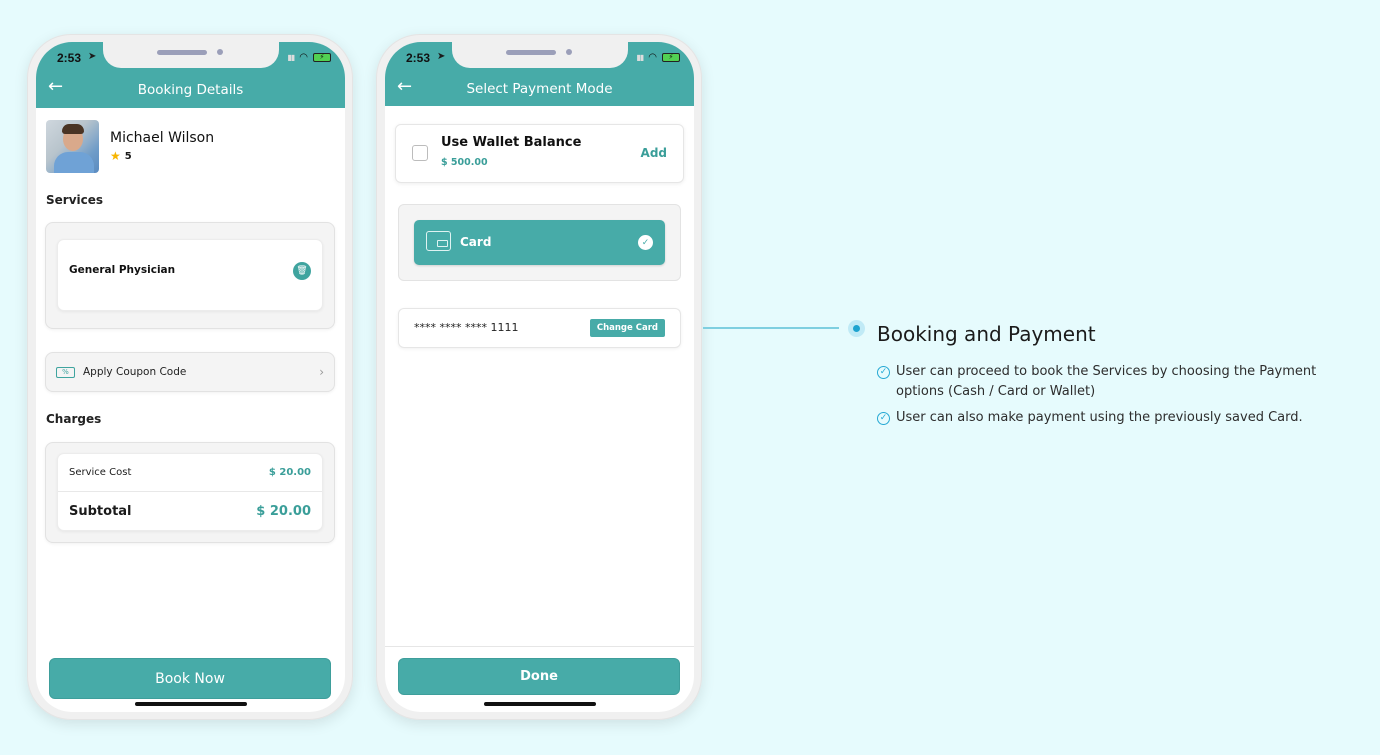  What do you see at coordinates (771, 328) in the screenshot?
I see `connector-line` at bounding box center [771, 328].